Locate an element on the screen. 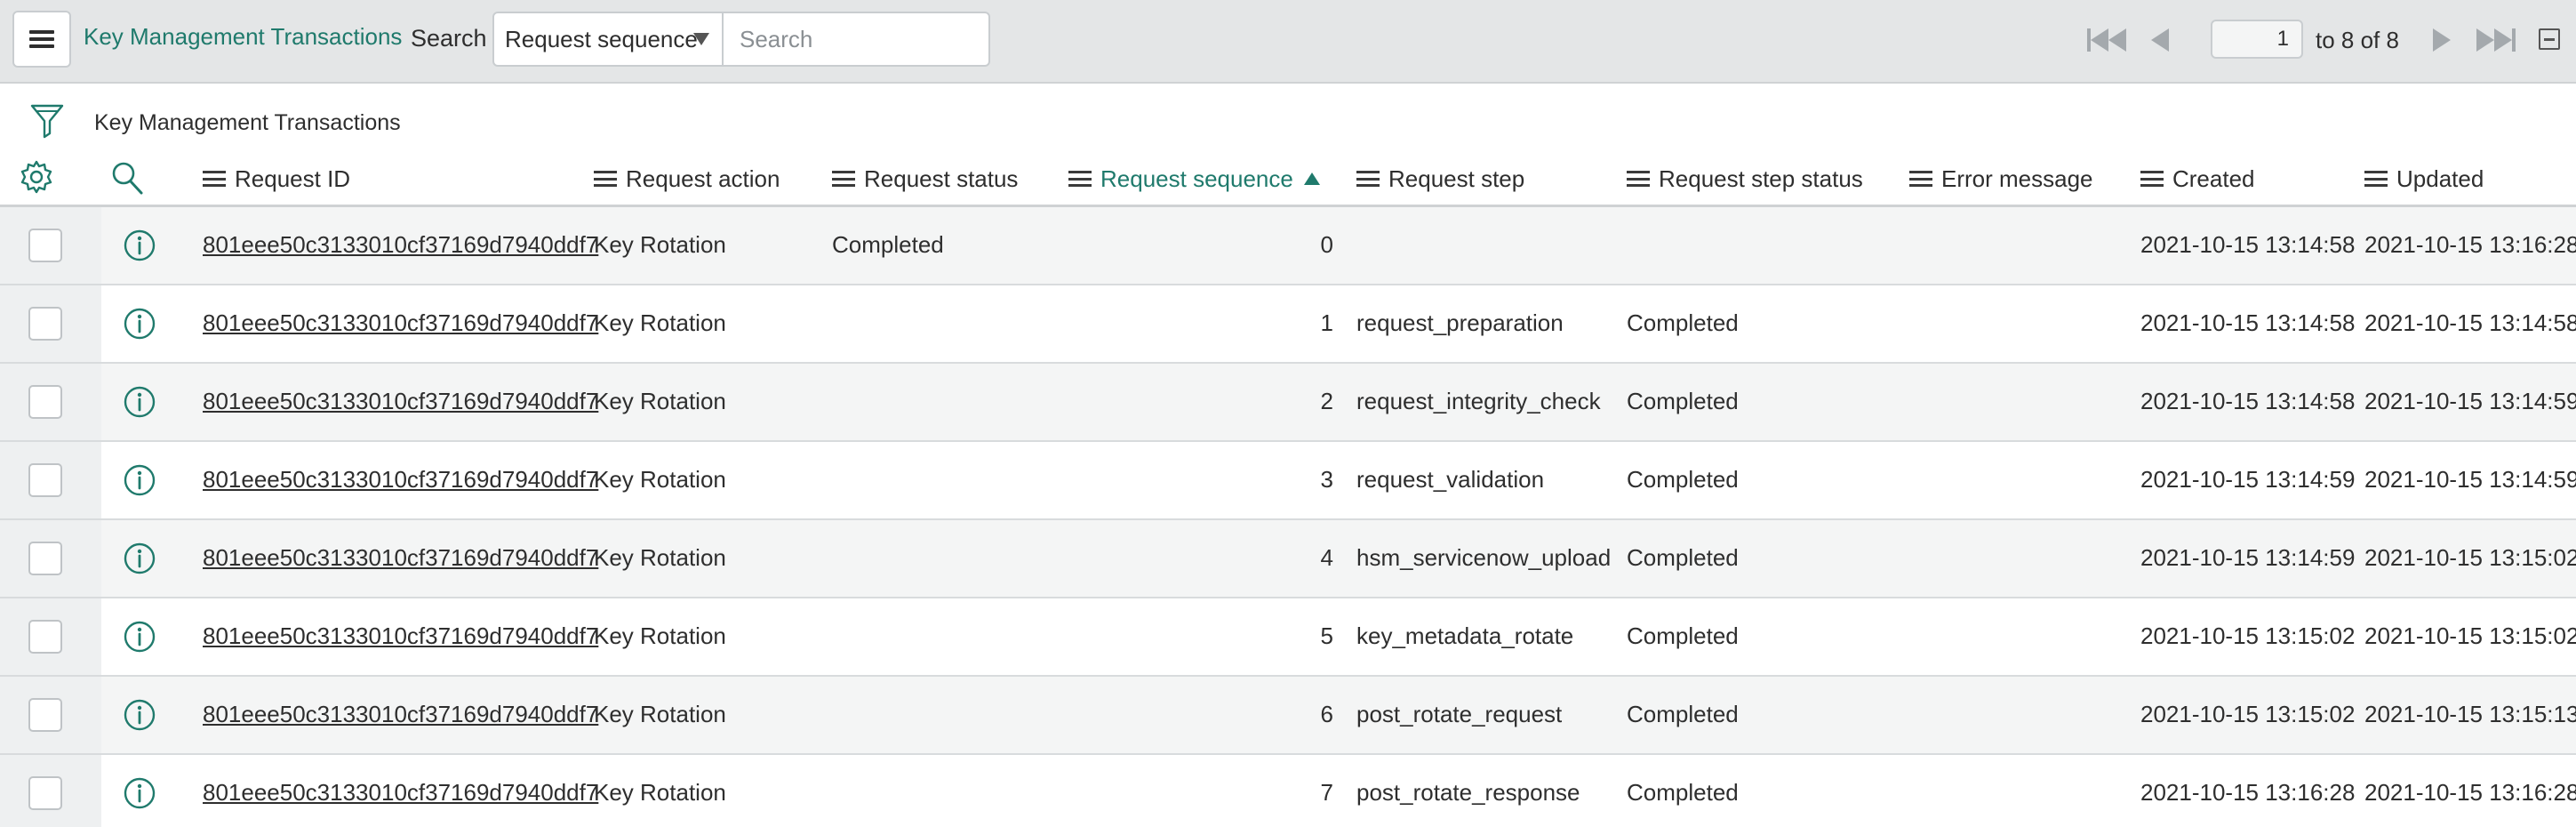 Image resolution: width=2576 pixels, height=827 pixels. column-header-label: Created is located at coordinates (2213, 178).